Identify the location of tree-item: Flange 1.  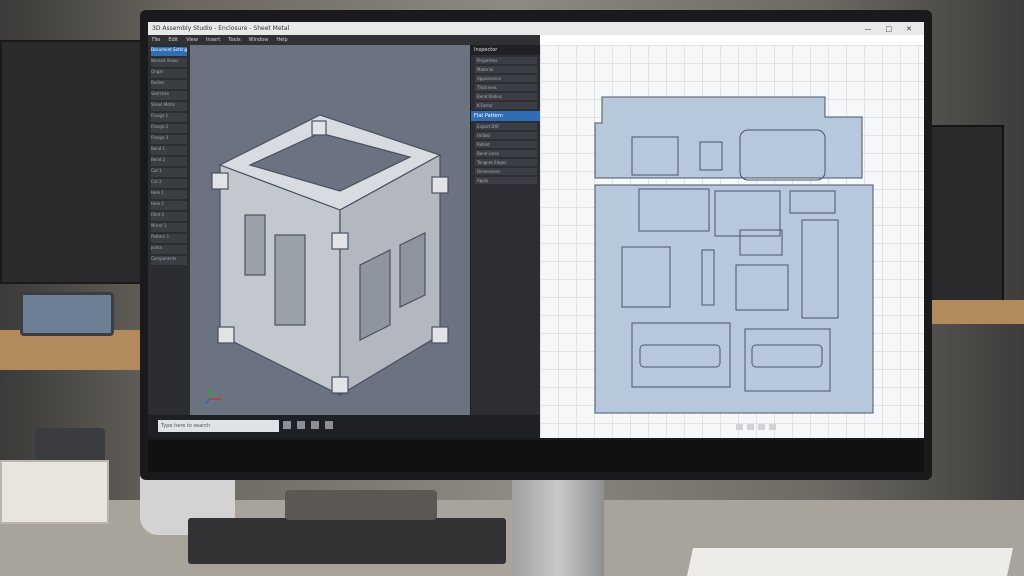
(169, 117).